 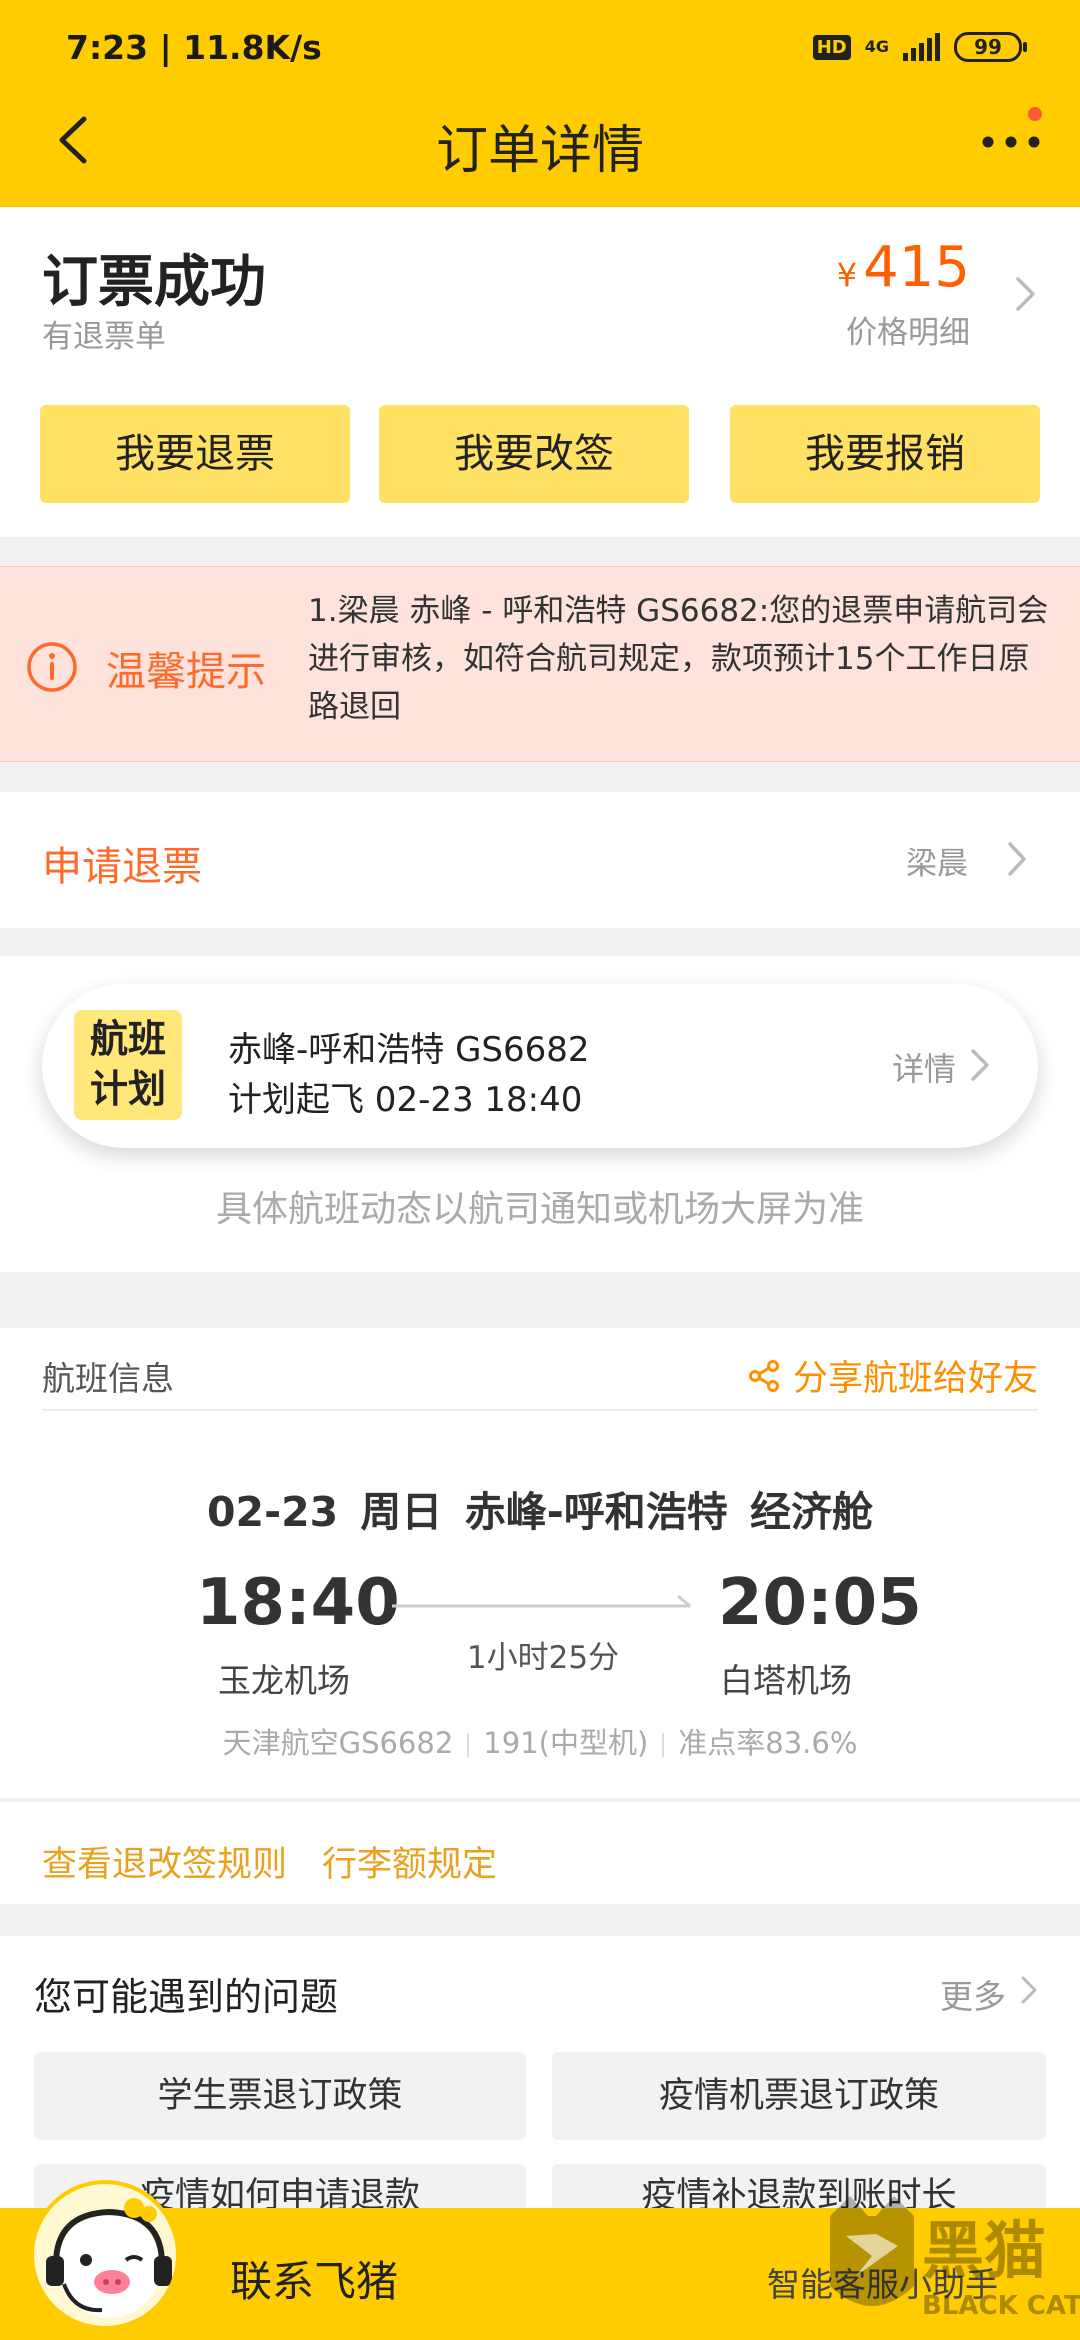 I want to click on punctuality-rate: 准点率83.6%, so click(x=768, y=1743).